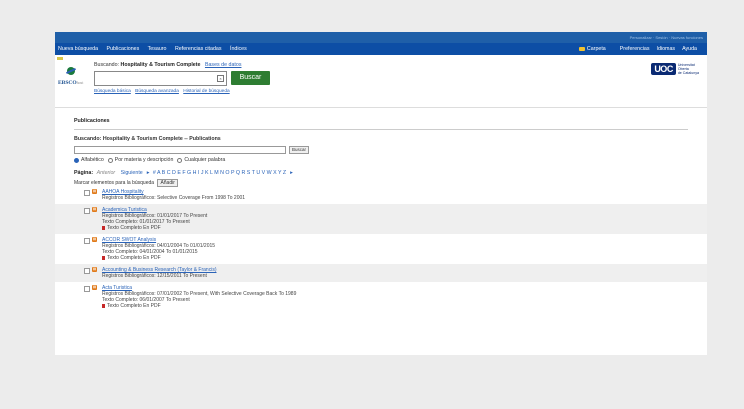 This screenshot has width=744, height=409. I want to click on uoc-name: Universitat Oberta de Catalunya, so click(688, 69).